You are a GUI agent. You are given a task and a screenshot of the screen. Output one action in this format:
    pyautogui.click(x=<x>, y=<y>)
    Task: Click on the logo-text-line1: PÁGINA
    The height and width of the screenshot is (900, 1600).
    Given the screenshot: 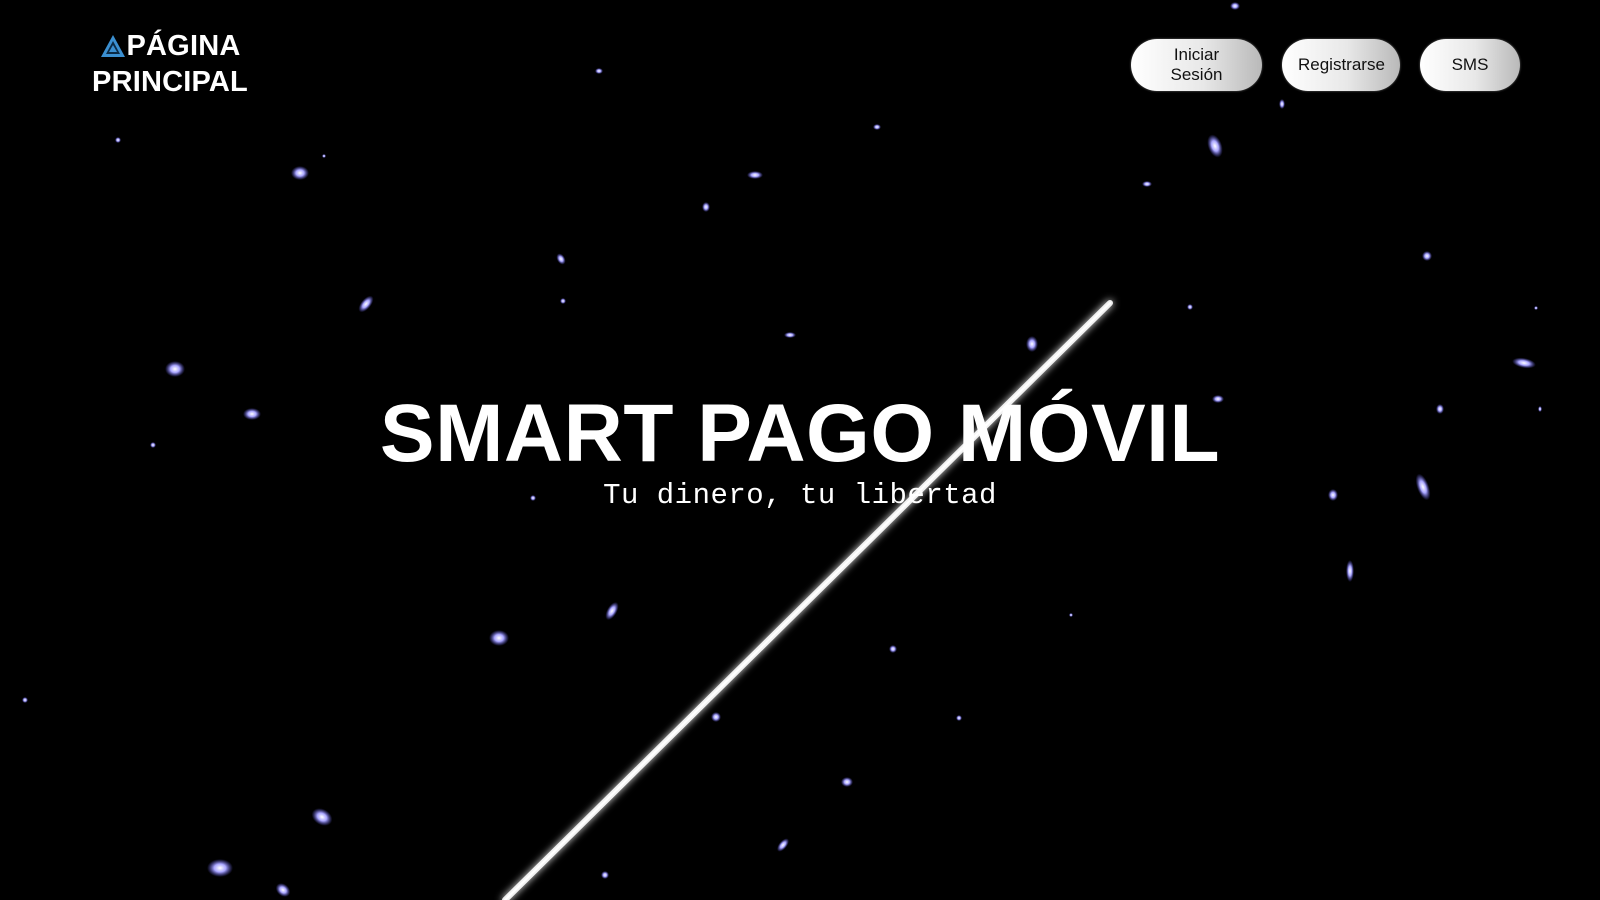 What is the action you would take?
    pyautogui.click(x=183, y=46)
    